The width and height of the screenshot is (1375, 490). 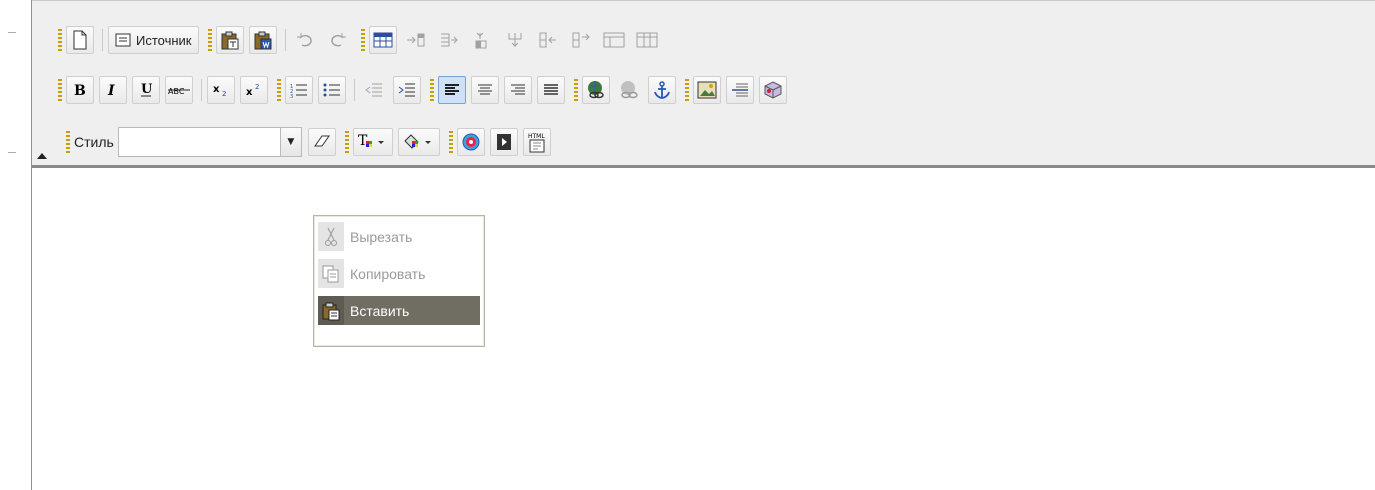 I want to click on media-disc-icon, so click(x=471, y=142).